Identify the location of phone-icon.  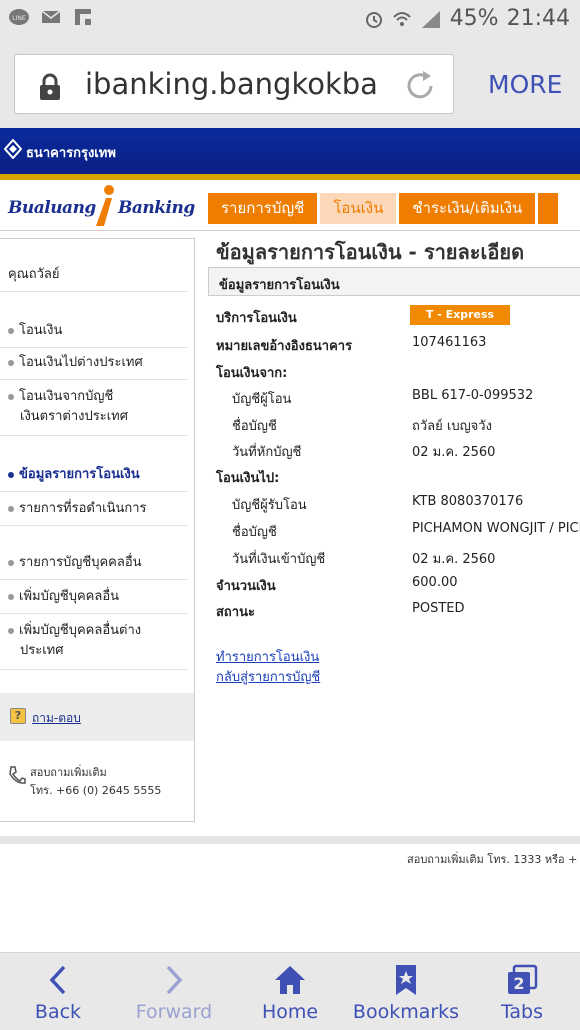
(17, 775).